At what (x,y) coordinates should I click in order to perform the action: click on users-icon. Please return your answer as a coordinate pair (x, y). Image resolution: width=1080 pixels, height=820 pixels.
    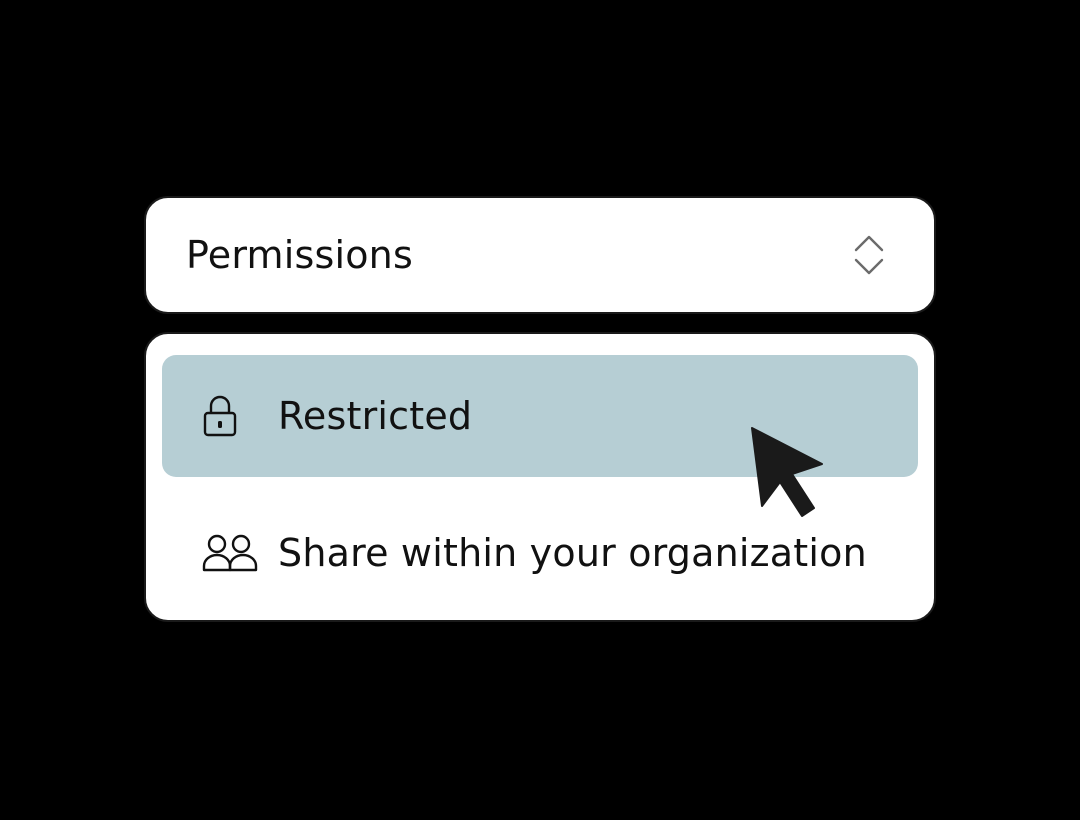
    Looking at the image, I should click on (234, 553).